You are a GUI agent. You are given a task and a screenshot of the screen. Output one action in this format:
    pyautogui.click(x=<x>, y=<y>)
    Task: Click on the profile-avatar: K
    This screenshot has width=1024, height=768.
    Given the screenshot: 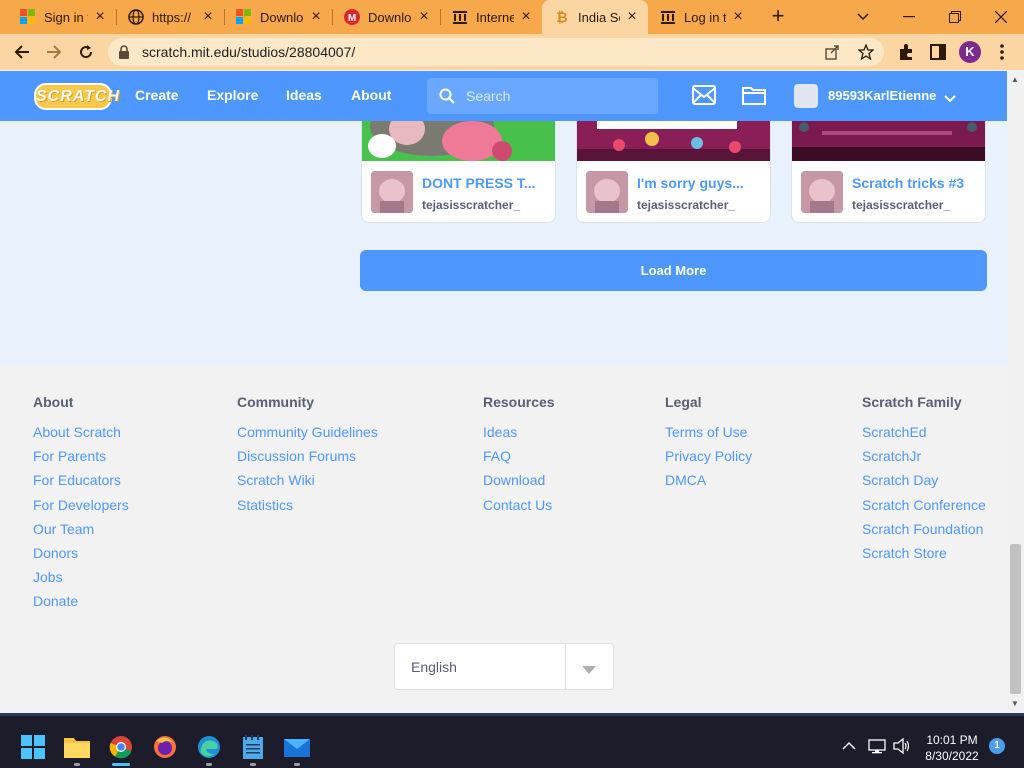 What is the action you would take?
    pyautogui.click(x=970, y=52)
    